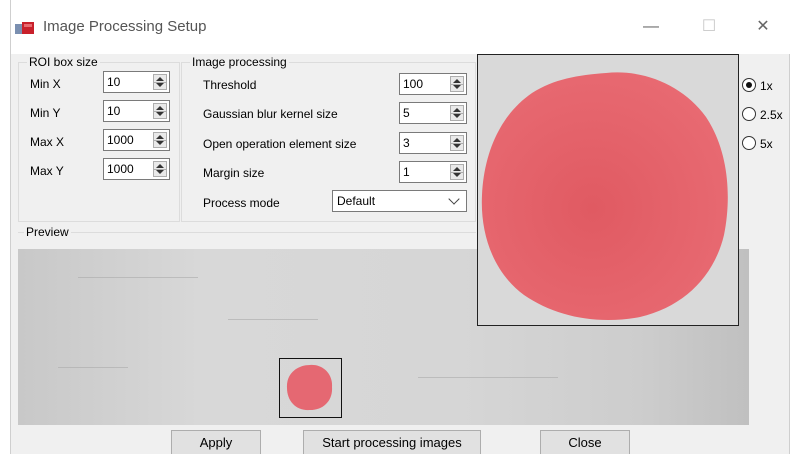 Image resolution: width=800 pixels, height=454 pixels. I want to click on roi-group-label: ROI box size, so click(63, 62).